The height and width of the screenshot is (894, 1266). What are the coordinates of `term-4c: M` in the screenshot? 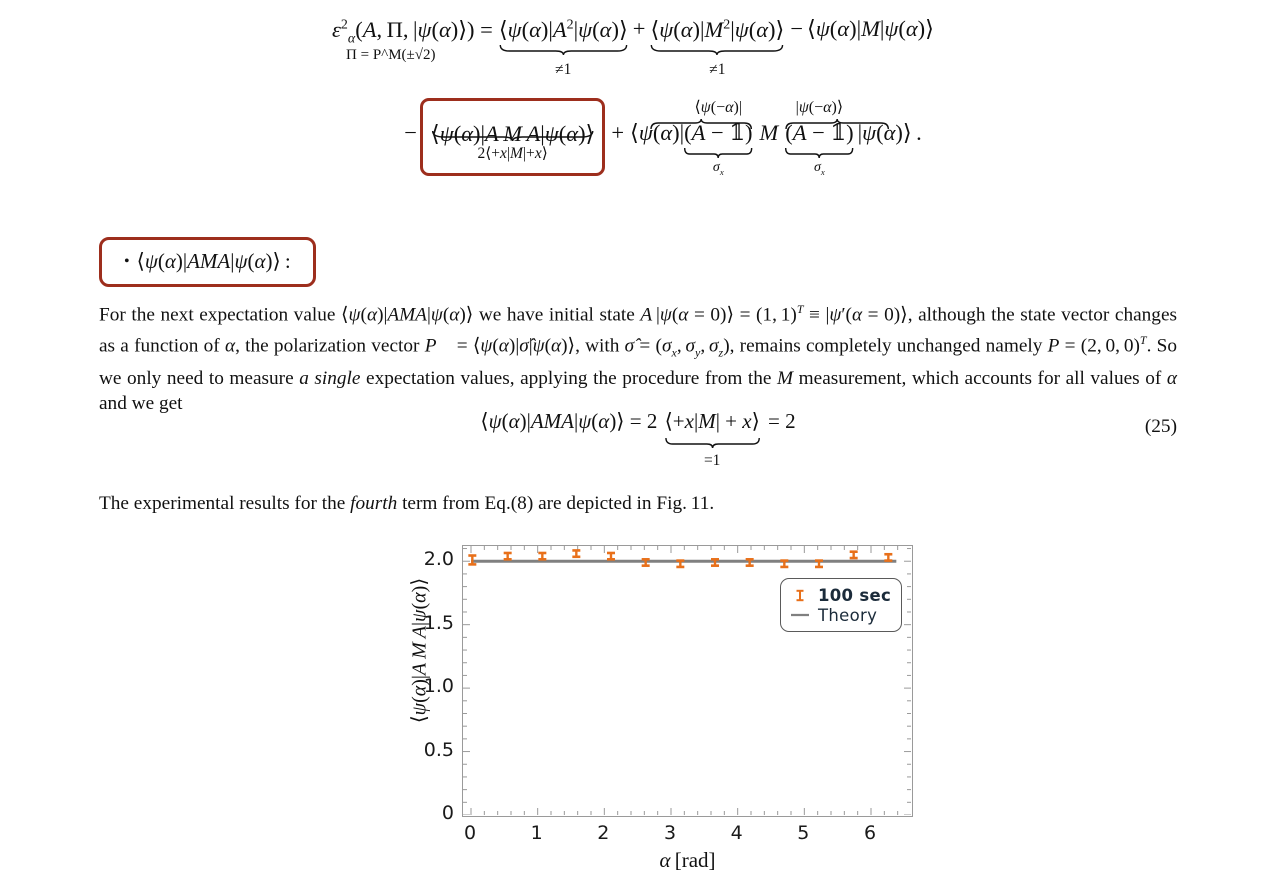 It's located at (769, 132).